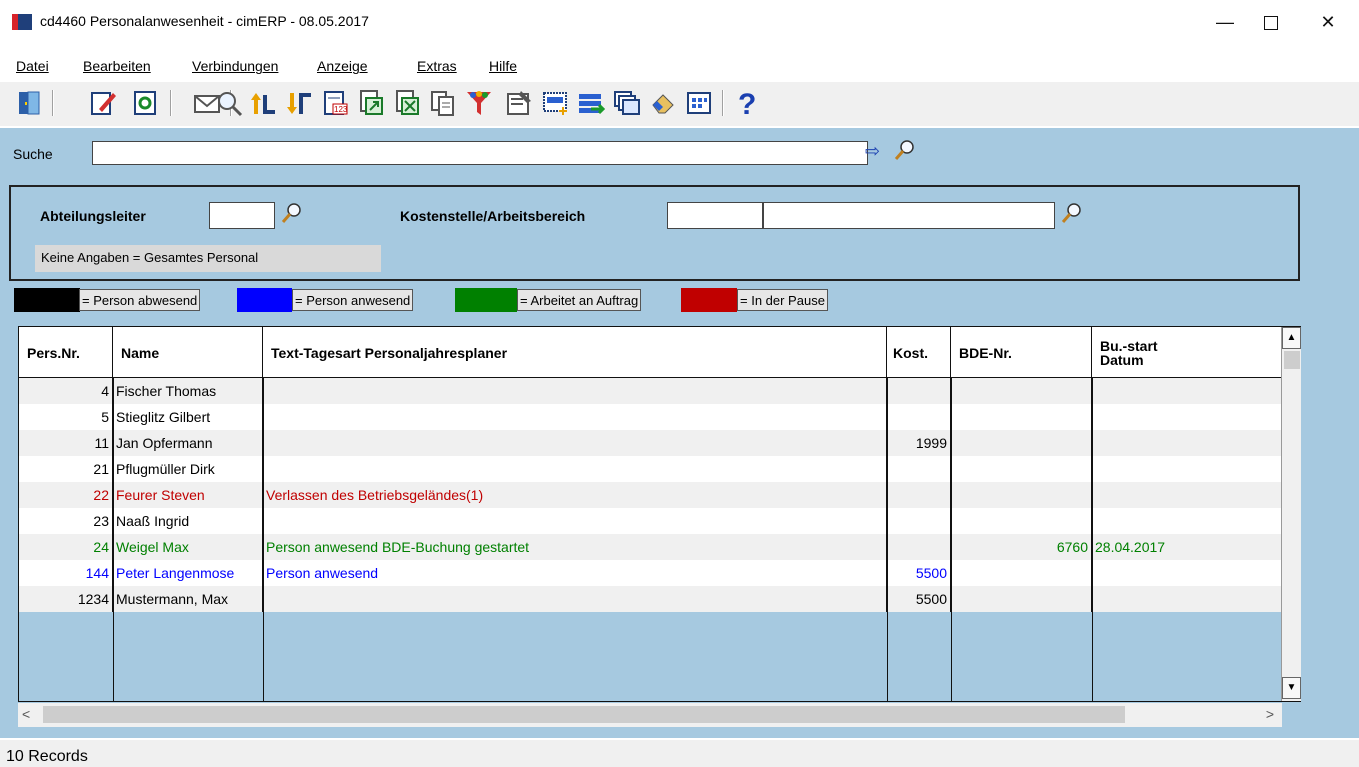 This screenshot has height=767, width=1359. I want to click on menu-extras: Extras, so click(437, 66).